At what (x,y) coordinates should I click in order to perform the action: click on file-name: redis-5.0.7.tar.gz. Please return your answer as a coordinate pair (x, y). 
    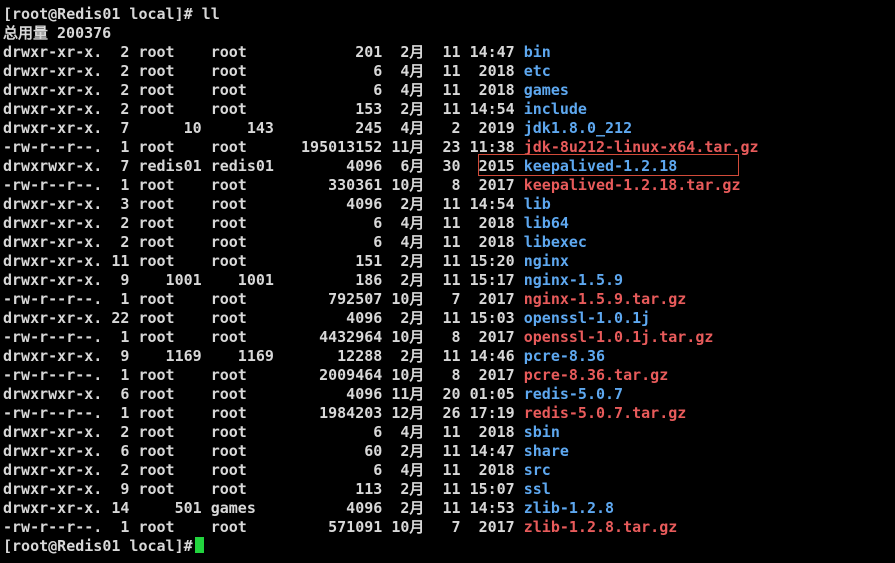
    Looking at the image, I should click on (605, 413).